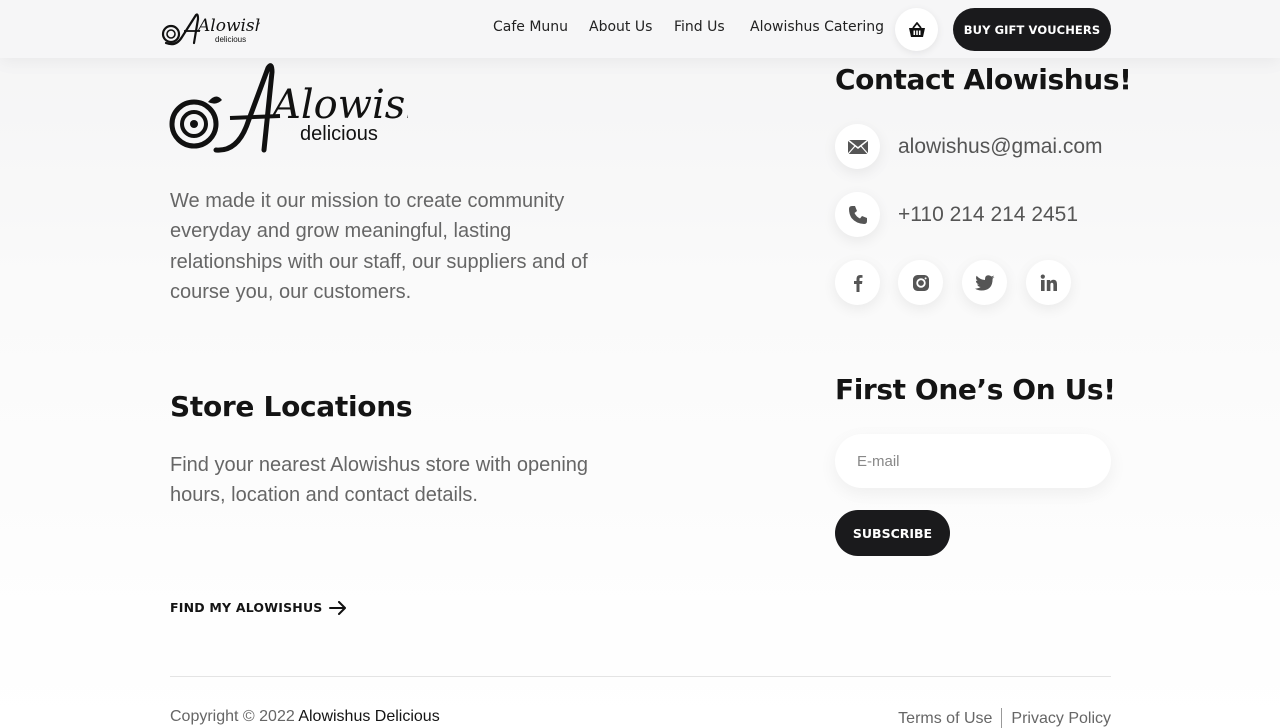 Image resolution: width=1280 pixels, height=728 pixels. What do you see at coordinates (817, 27) in the screenshot?
I see `nav-catering: Alowishus Catering` at bounding box center [817, 27].